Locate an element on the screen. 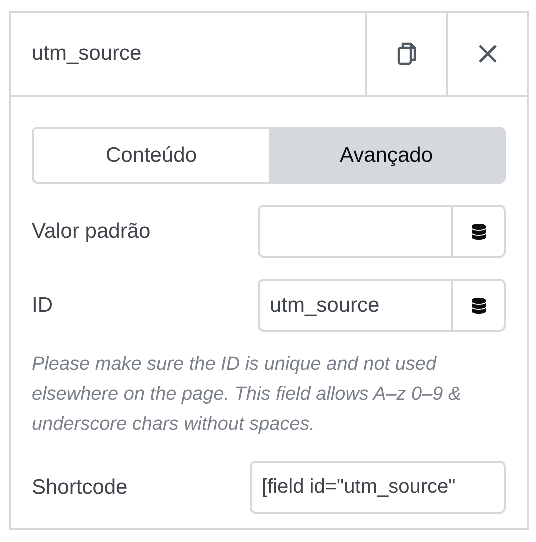 The image size is (536, 542). tab: Avançado is located at coordinates (386, 155).